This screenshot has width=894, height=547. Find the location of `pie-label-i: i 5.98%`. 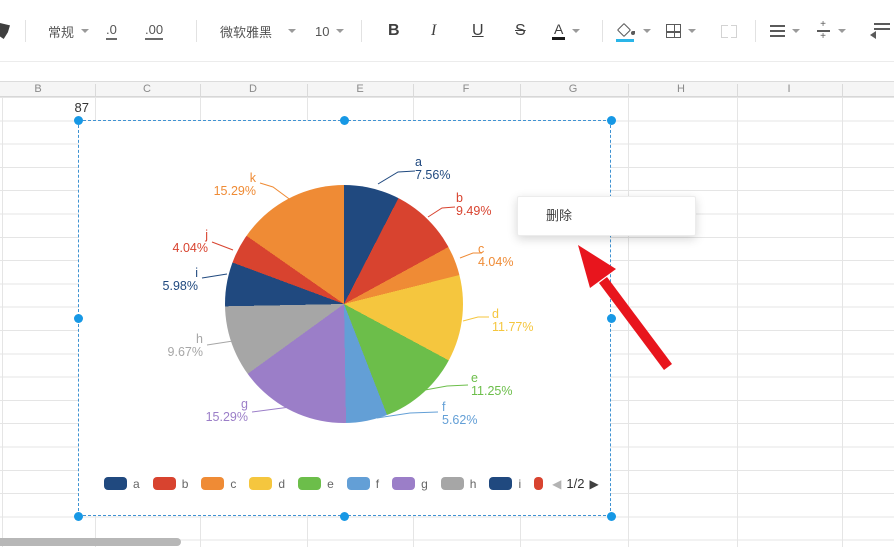

pie-label-i: i 5.98% is located at coordinates (180, 279).